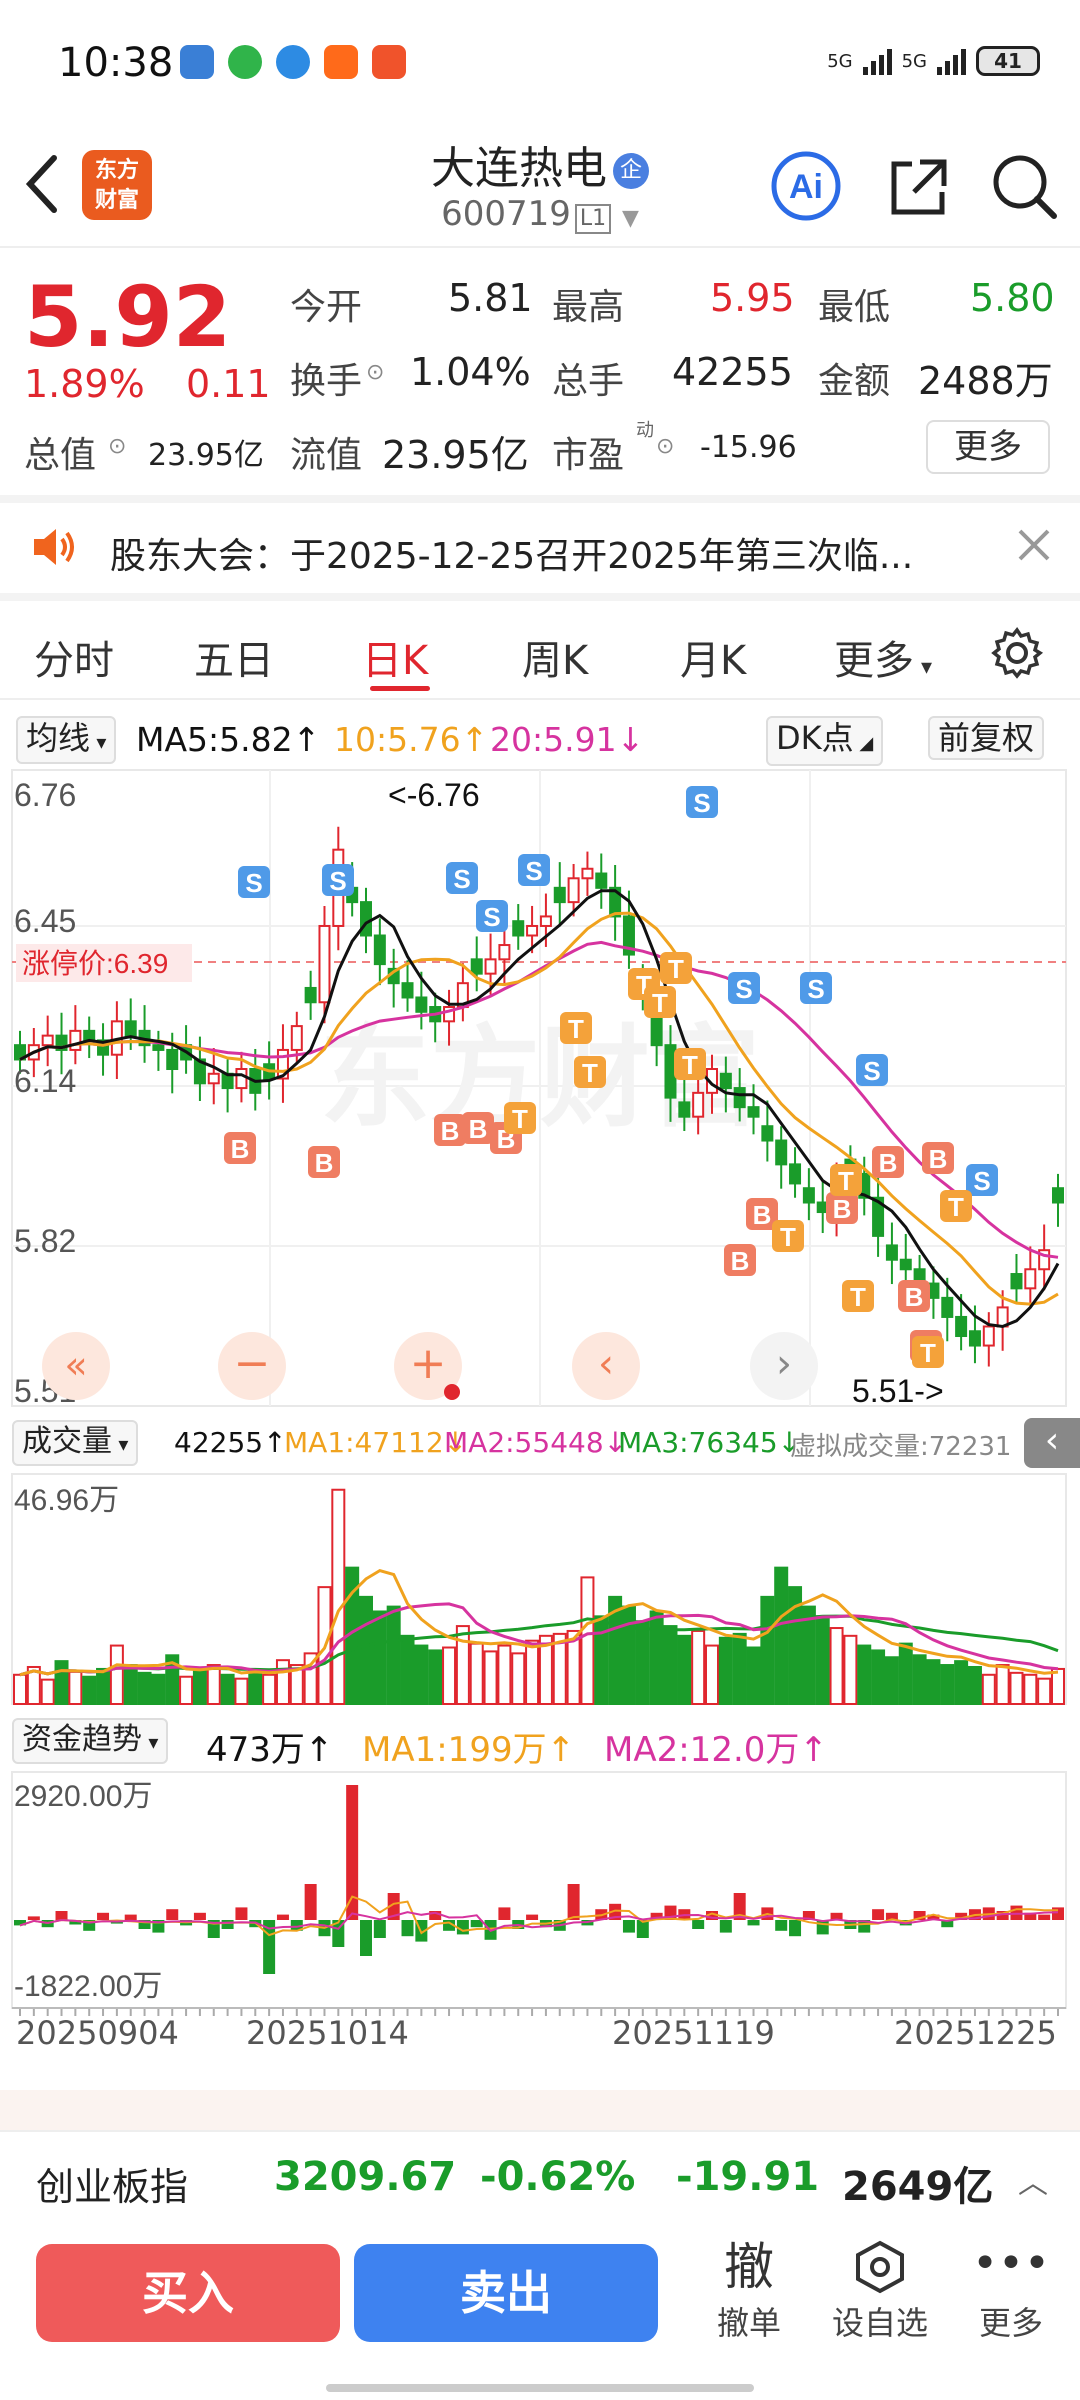  What do you see at coordinates (880, 2290) in the screenshot?
I see `add-watchlist-button: 设自选` at bounding box center [880, 2290].